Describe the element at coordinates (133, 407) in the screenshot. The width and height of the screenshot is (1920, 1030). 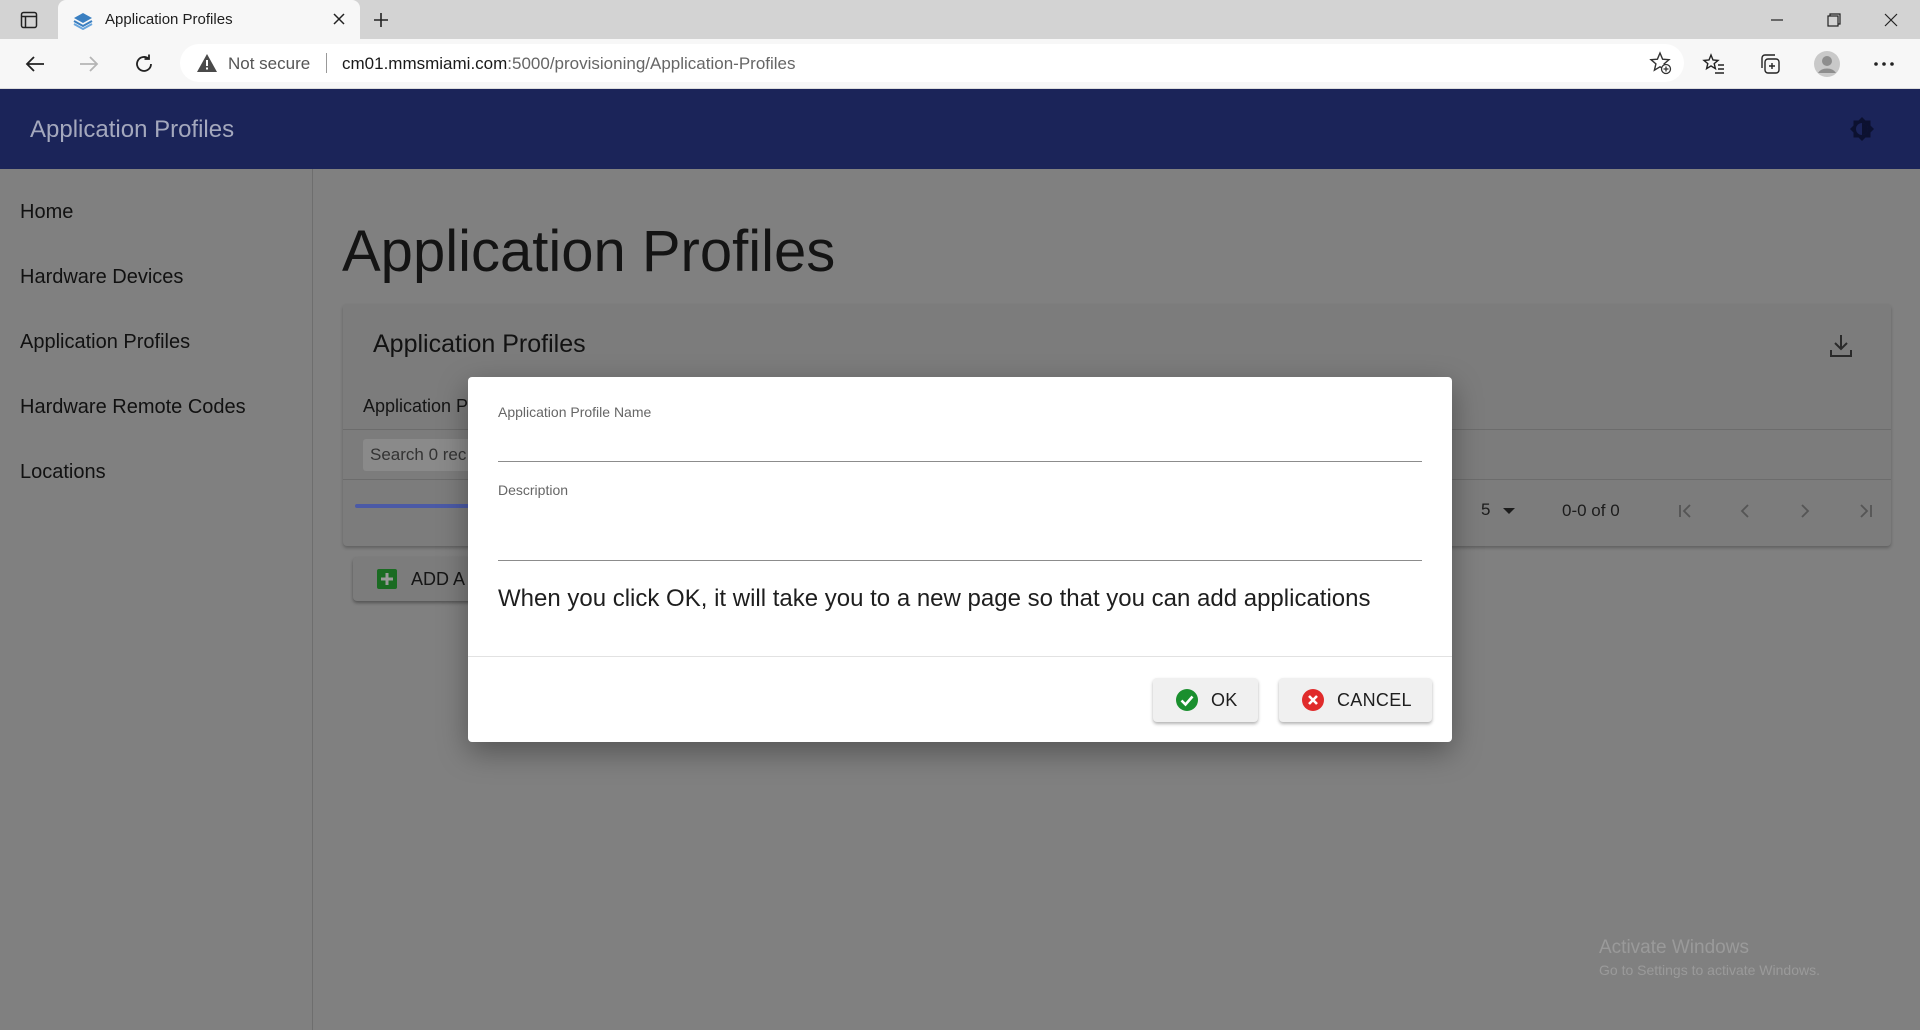
I see `sidebar-item-hardware-remote-codes: Hardware Remote Codes` at that location.